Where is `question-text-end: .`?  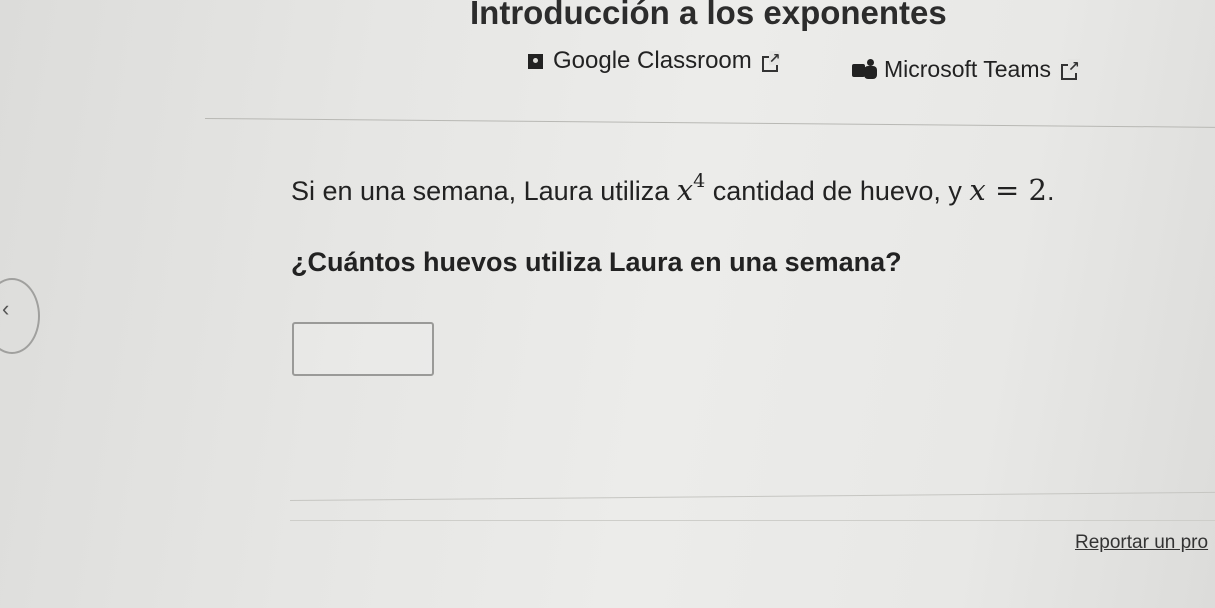 question-text-end: . is located at coordinates (1050, 191).